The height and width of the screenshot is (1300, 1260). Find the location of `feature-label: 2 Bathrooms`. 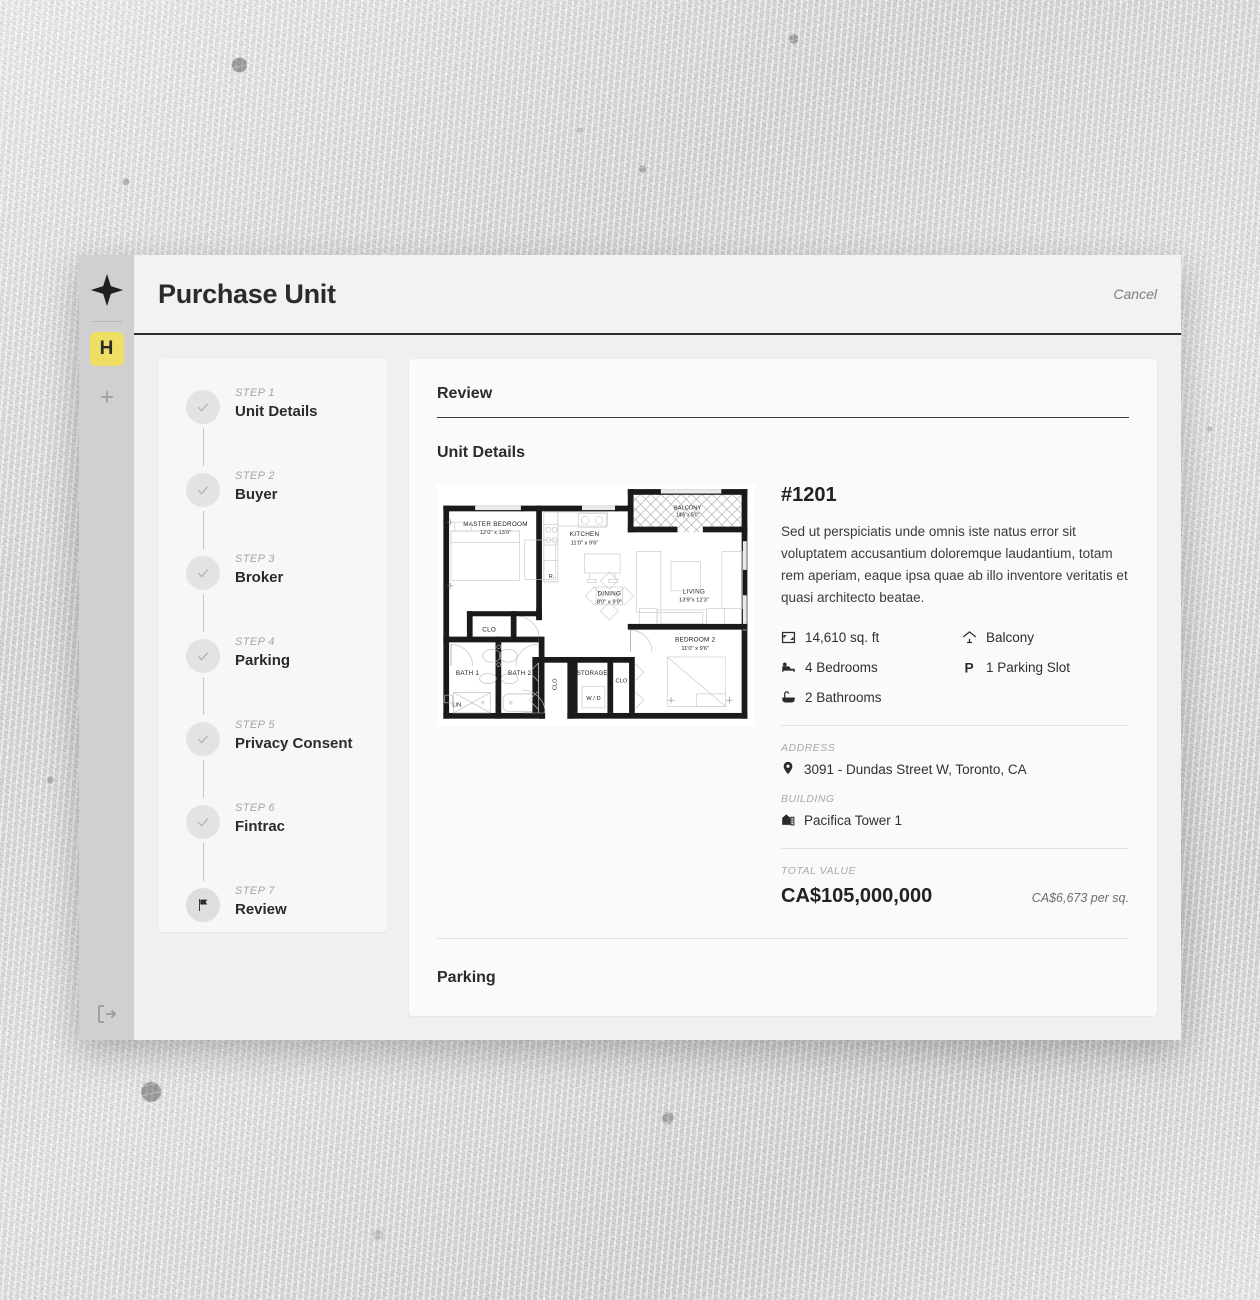

feature-label: 2 Bathrooms is located at coordinates (843, 698).